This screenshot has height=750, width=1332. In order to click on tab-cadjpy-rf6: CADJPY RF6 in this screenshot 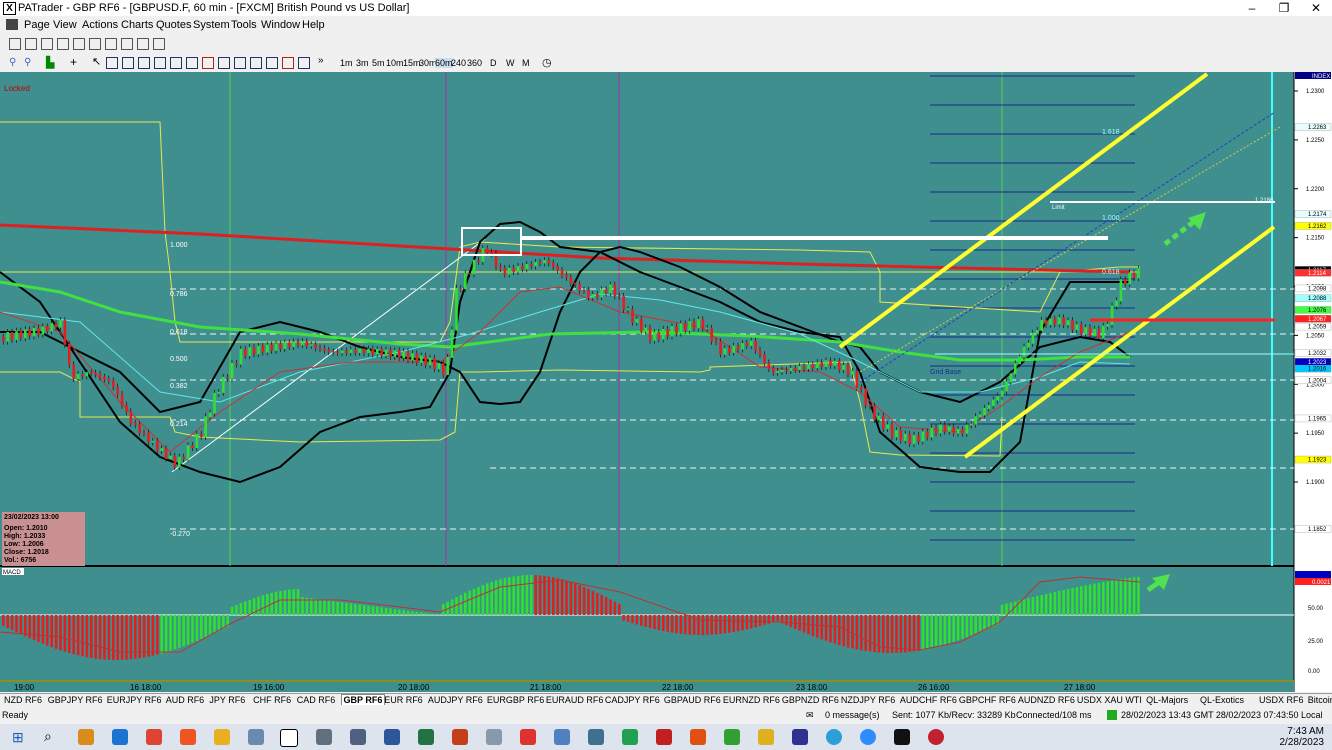, I will do `click(632, 700)`.